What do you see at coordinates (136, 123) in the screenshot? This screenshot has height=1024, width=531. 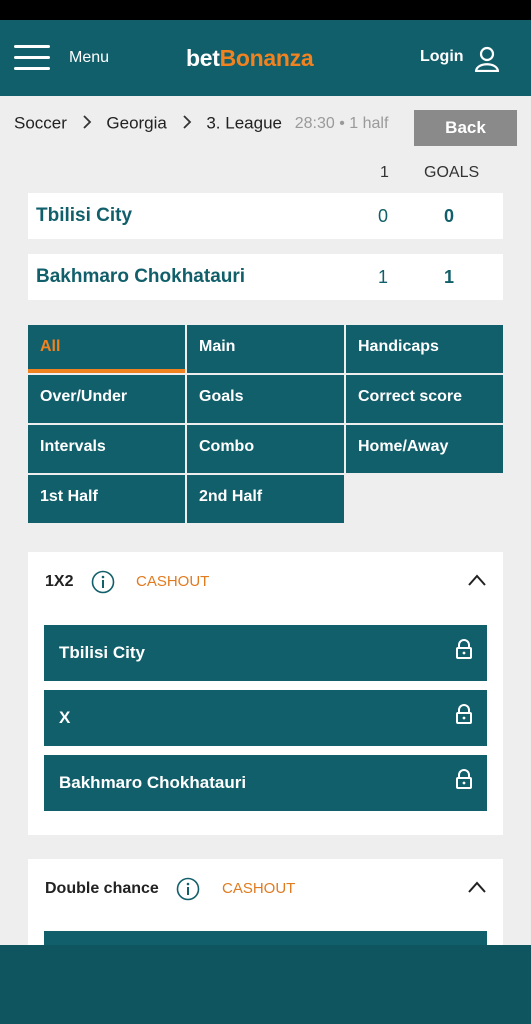 I see `breadcrumb-country: Georgia` at bounding box center [136, 123].